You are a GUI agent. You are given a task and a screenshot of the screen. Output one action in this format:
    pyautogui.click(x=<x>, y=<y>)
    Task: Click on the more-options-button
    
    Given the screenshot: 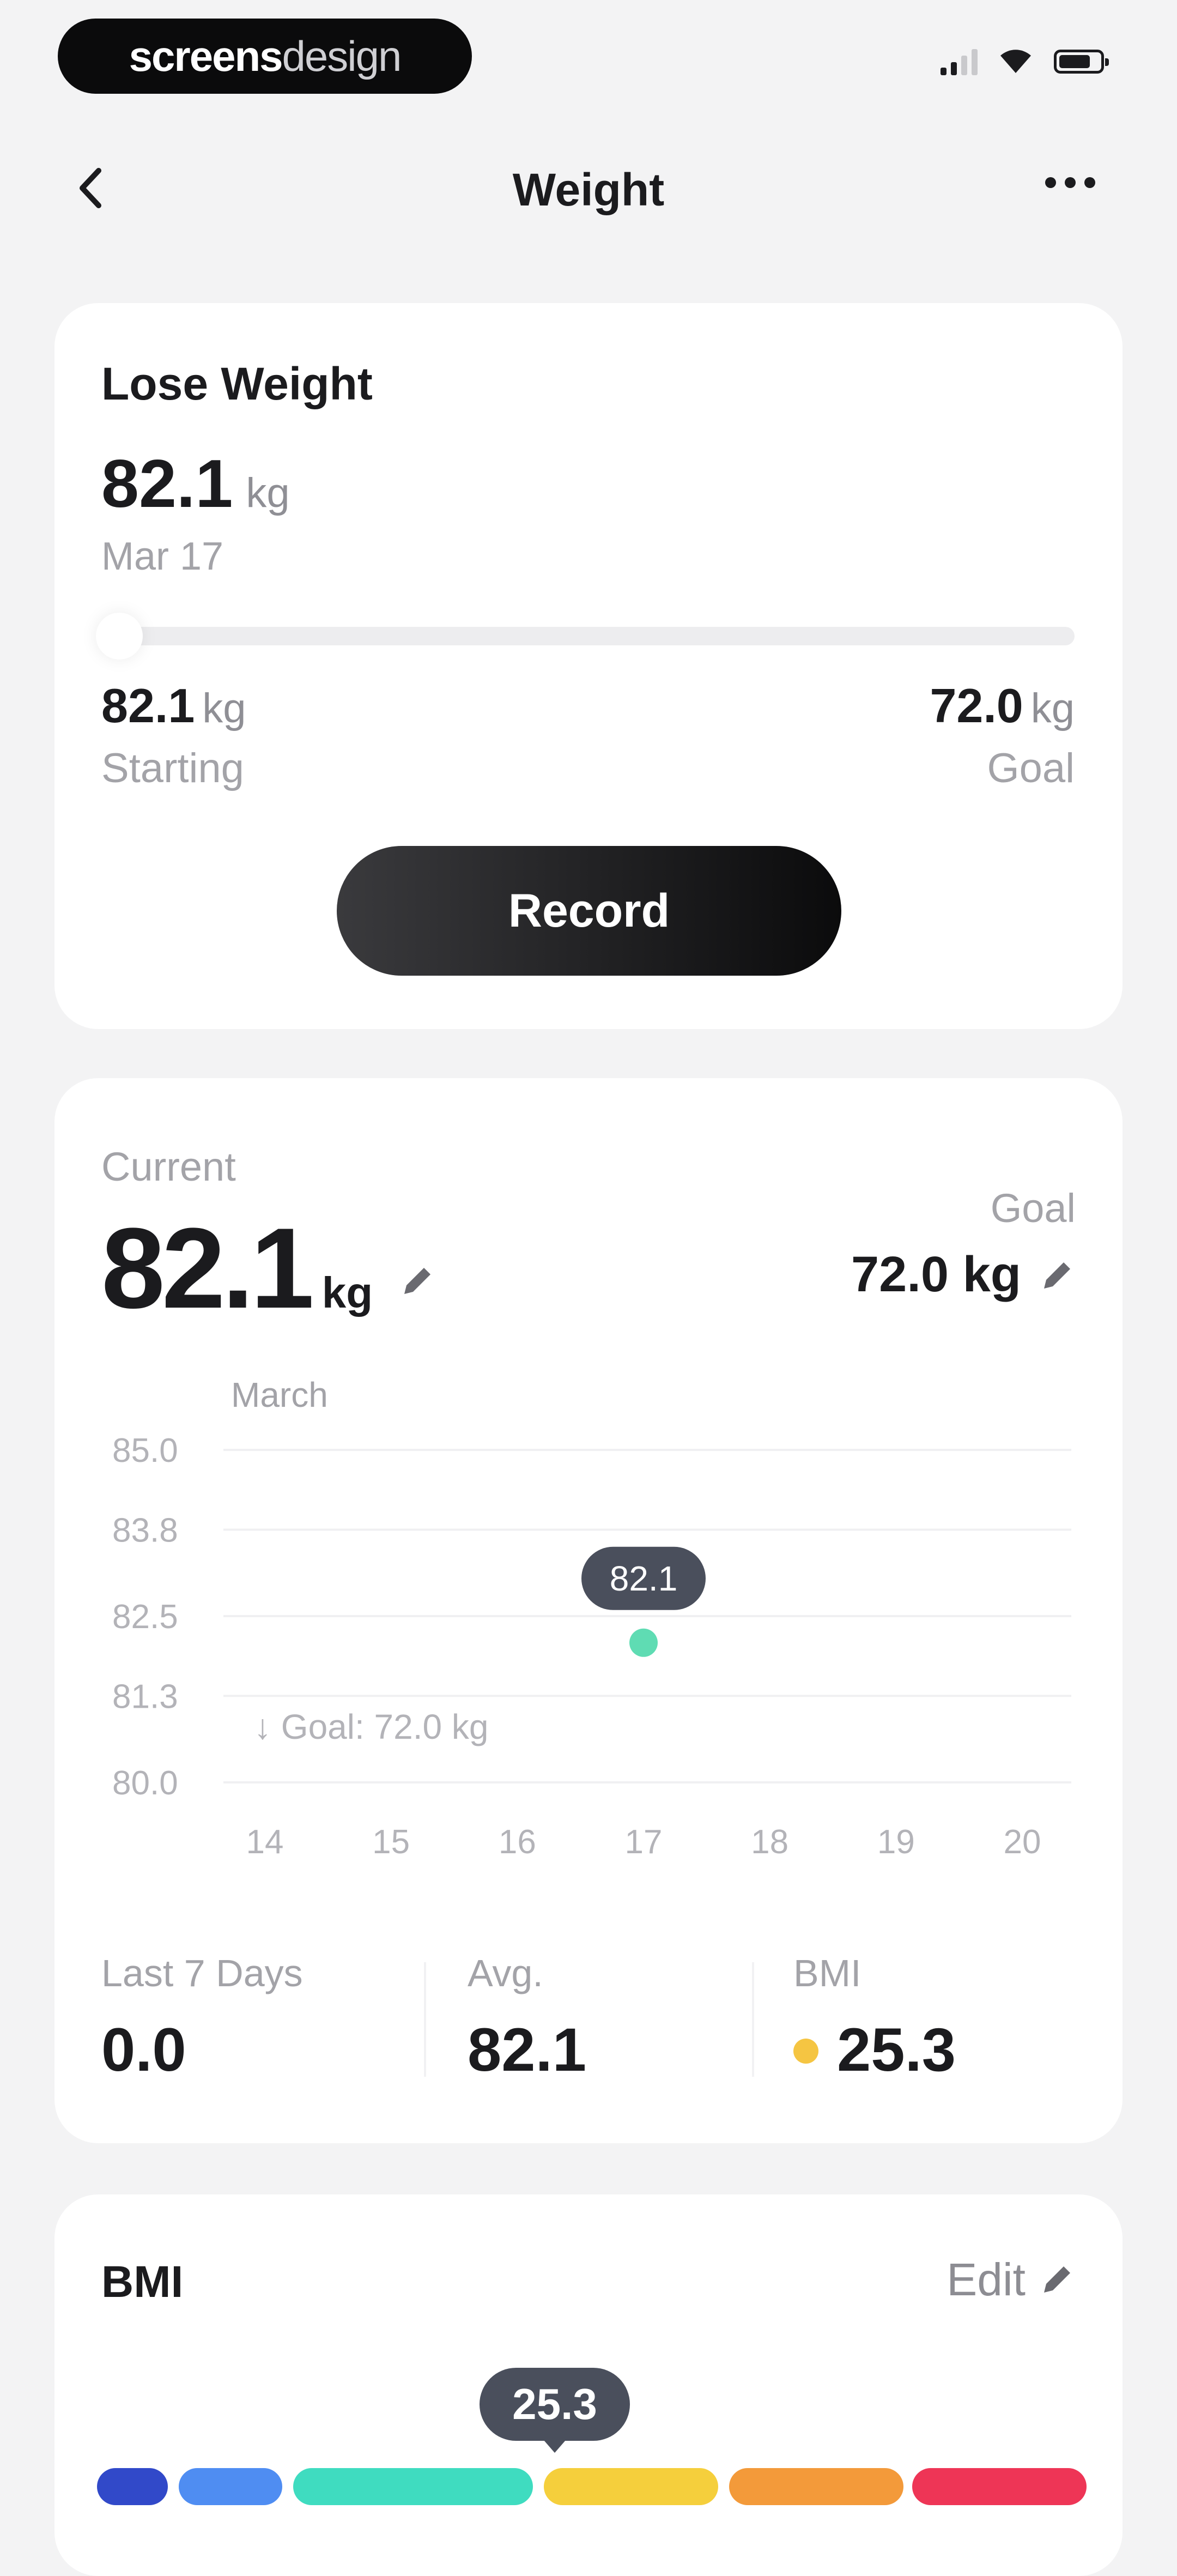 What is the action you would take?
    pyautogui.click(x=1070, y=182)
    